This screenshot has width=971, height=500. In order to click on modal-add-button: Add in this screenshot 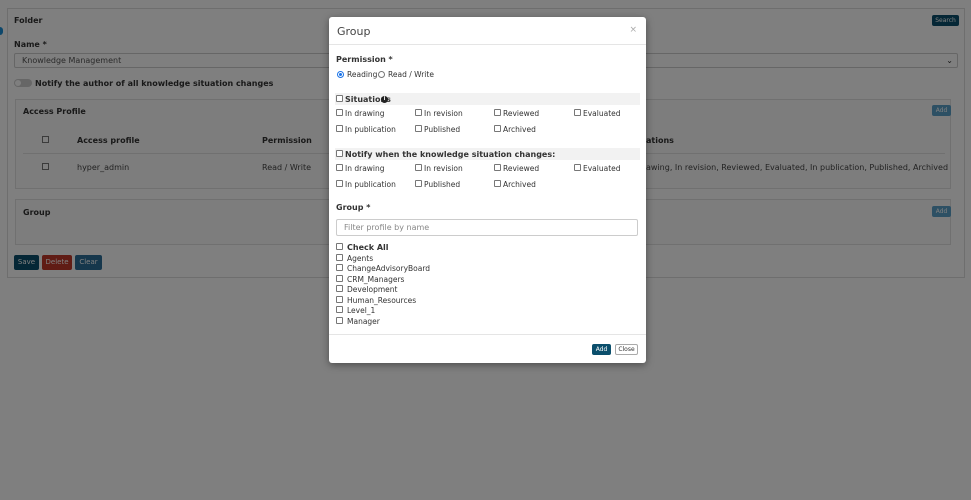, I will do `click(601, 349)`.